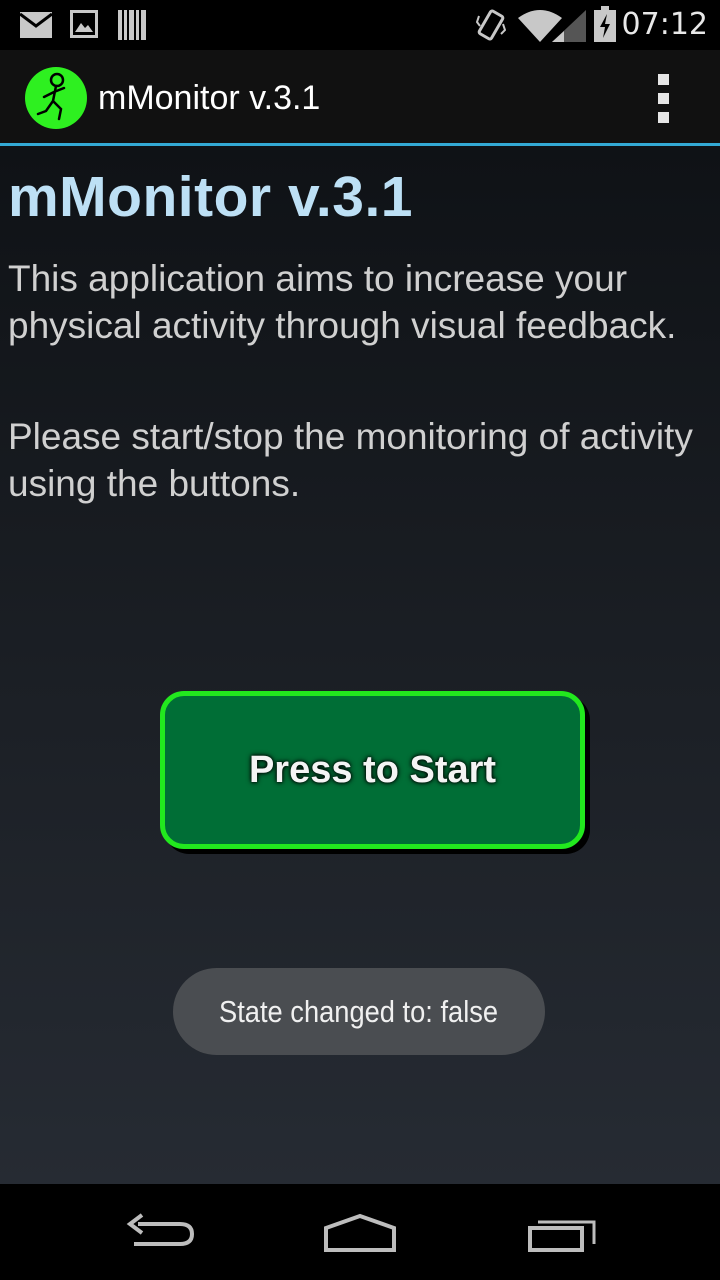 The image size is (720, 1280). I want to click on start-monitoring-button: Press to Start, so click(372, 770).